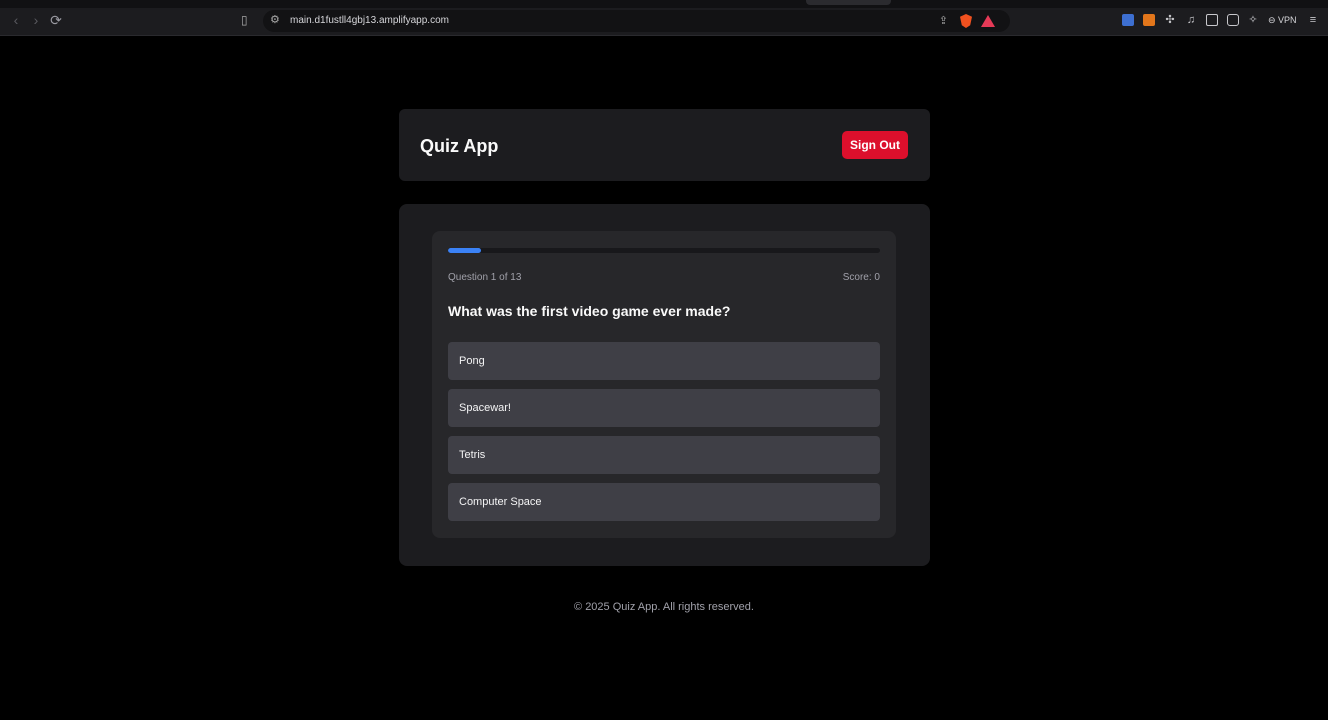 The height and width of the screenshot is (720, 1328). What do you see at coordinates (664, 4) in the screenshot?
I see `tab-strip` at bounding box center [664, 4].